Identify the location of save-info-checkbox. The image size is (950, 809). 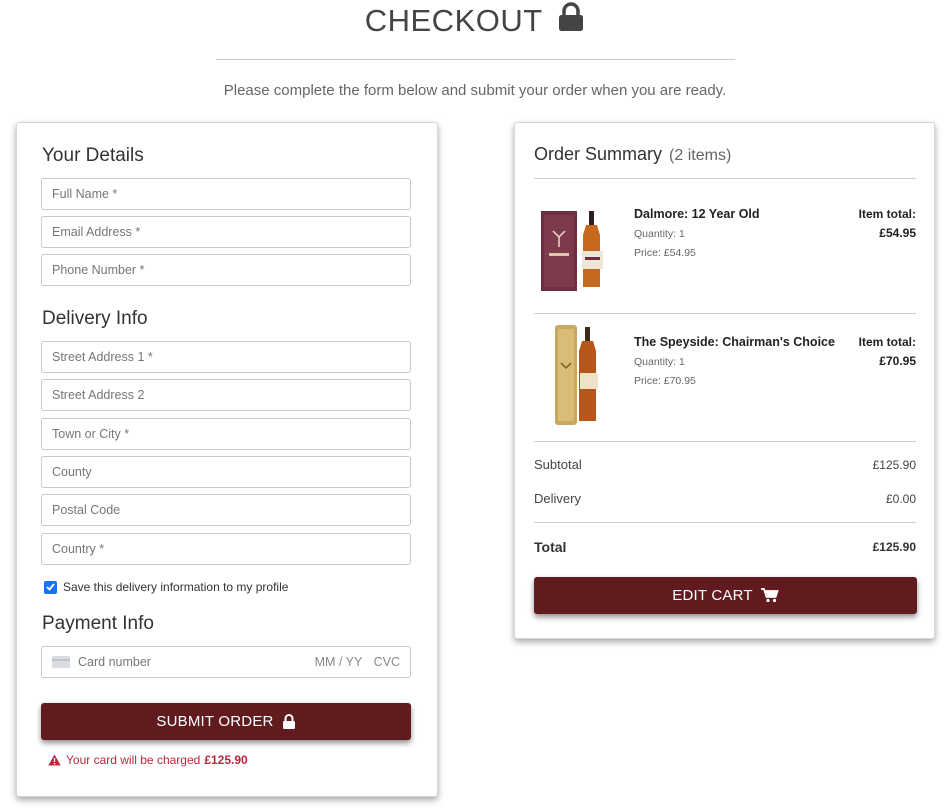
(50, 587).